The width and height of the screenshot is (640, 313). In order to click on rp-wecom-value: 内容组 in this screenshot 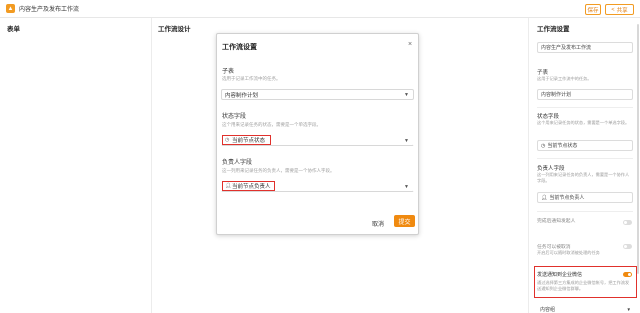, I will do `click(548, 309)`.